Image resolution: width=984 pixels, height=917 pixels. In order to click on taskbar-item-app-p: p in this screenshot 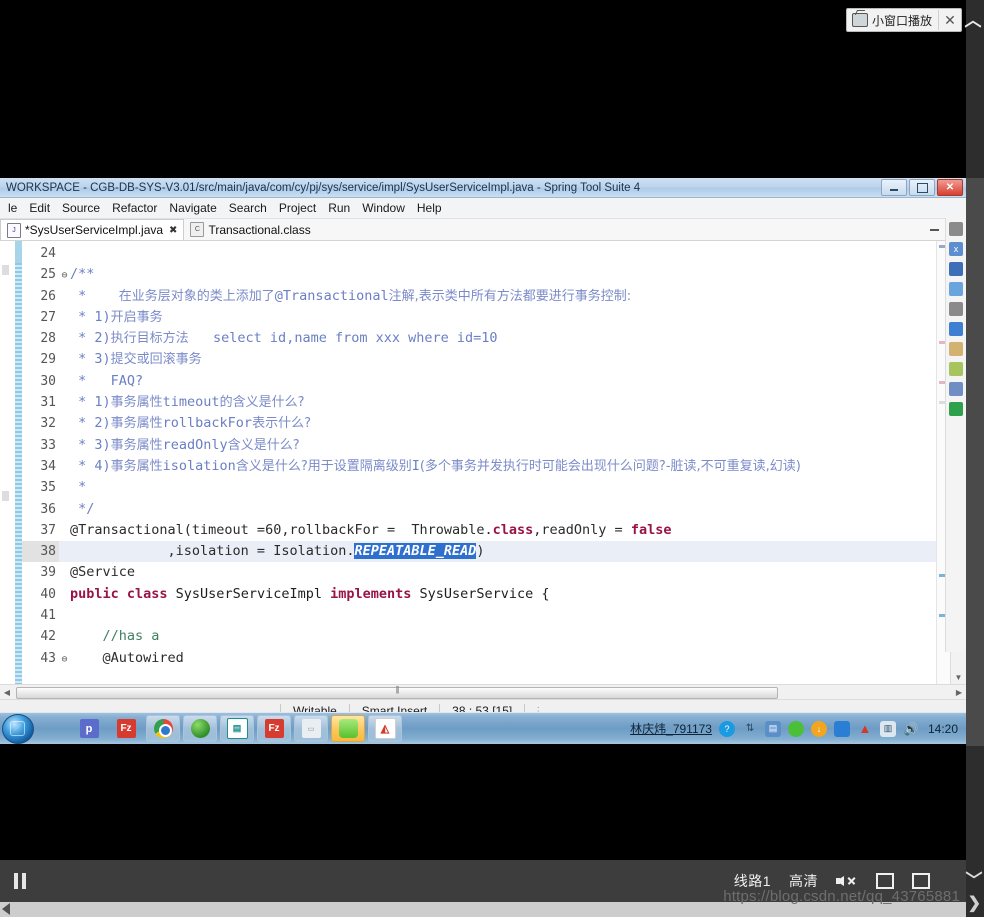, I will do `click(89, 728)`.